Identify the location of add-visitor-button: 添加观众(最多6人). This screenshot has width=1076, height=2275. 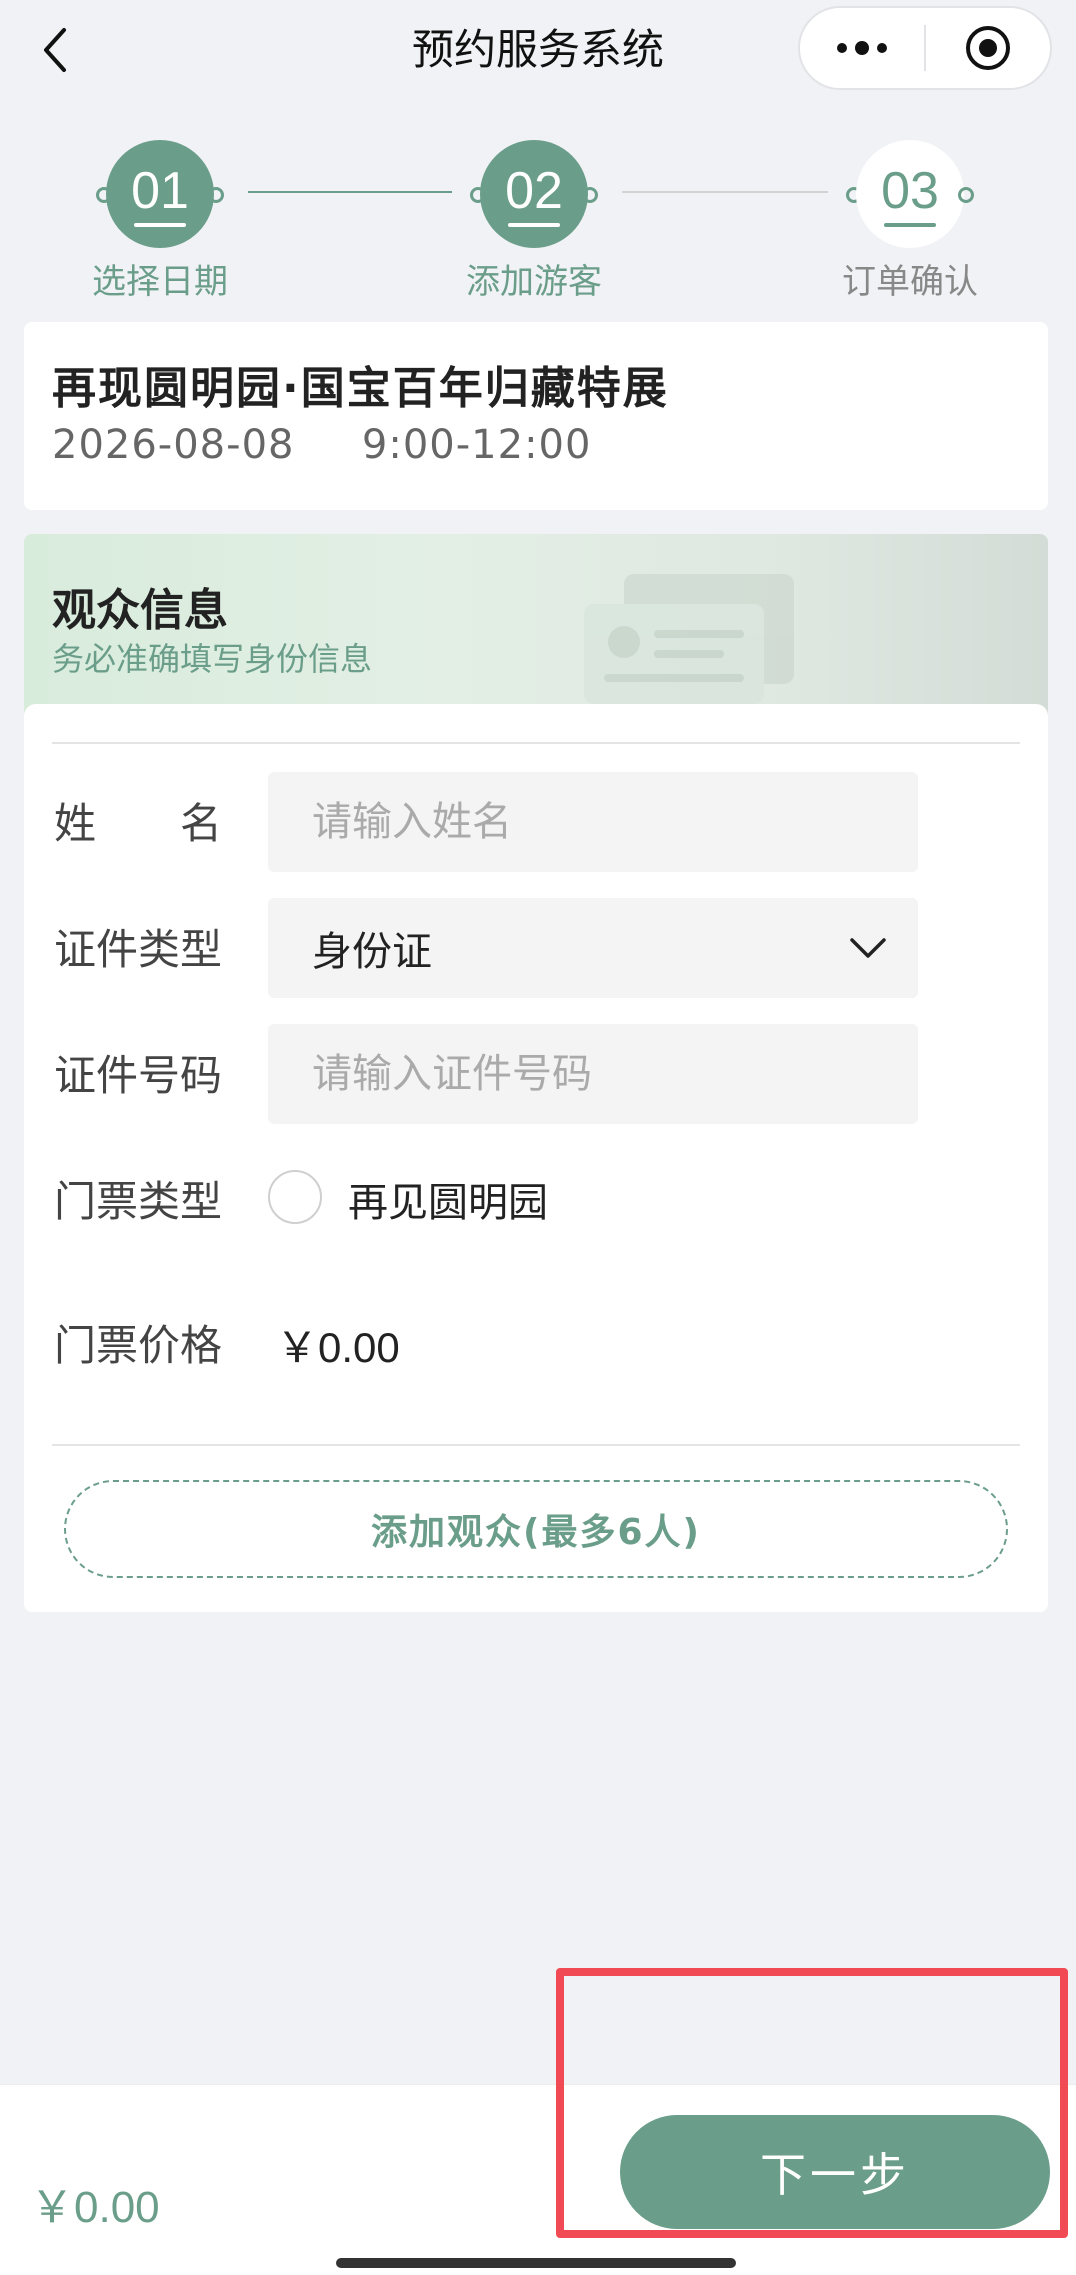
(536, 1529).